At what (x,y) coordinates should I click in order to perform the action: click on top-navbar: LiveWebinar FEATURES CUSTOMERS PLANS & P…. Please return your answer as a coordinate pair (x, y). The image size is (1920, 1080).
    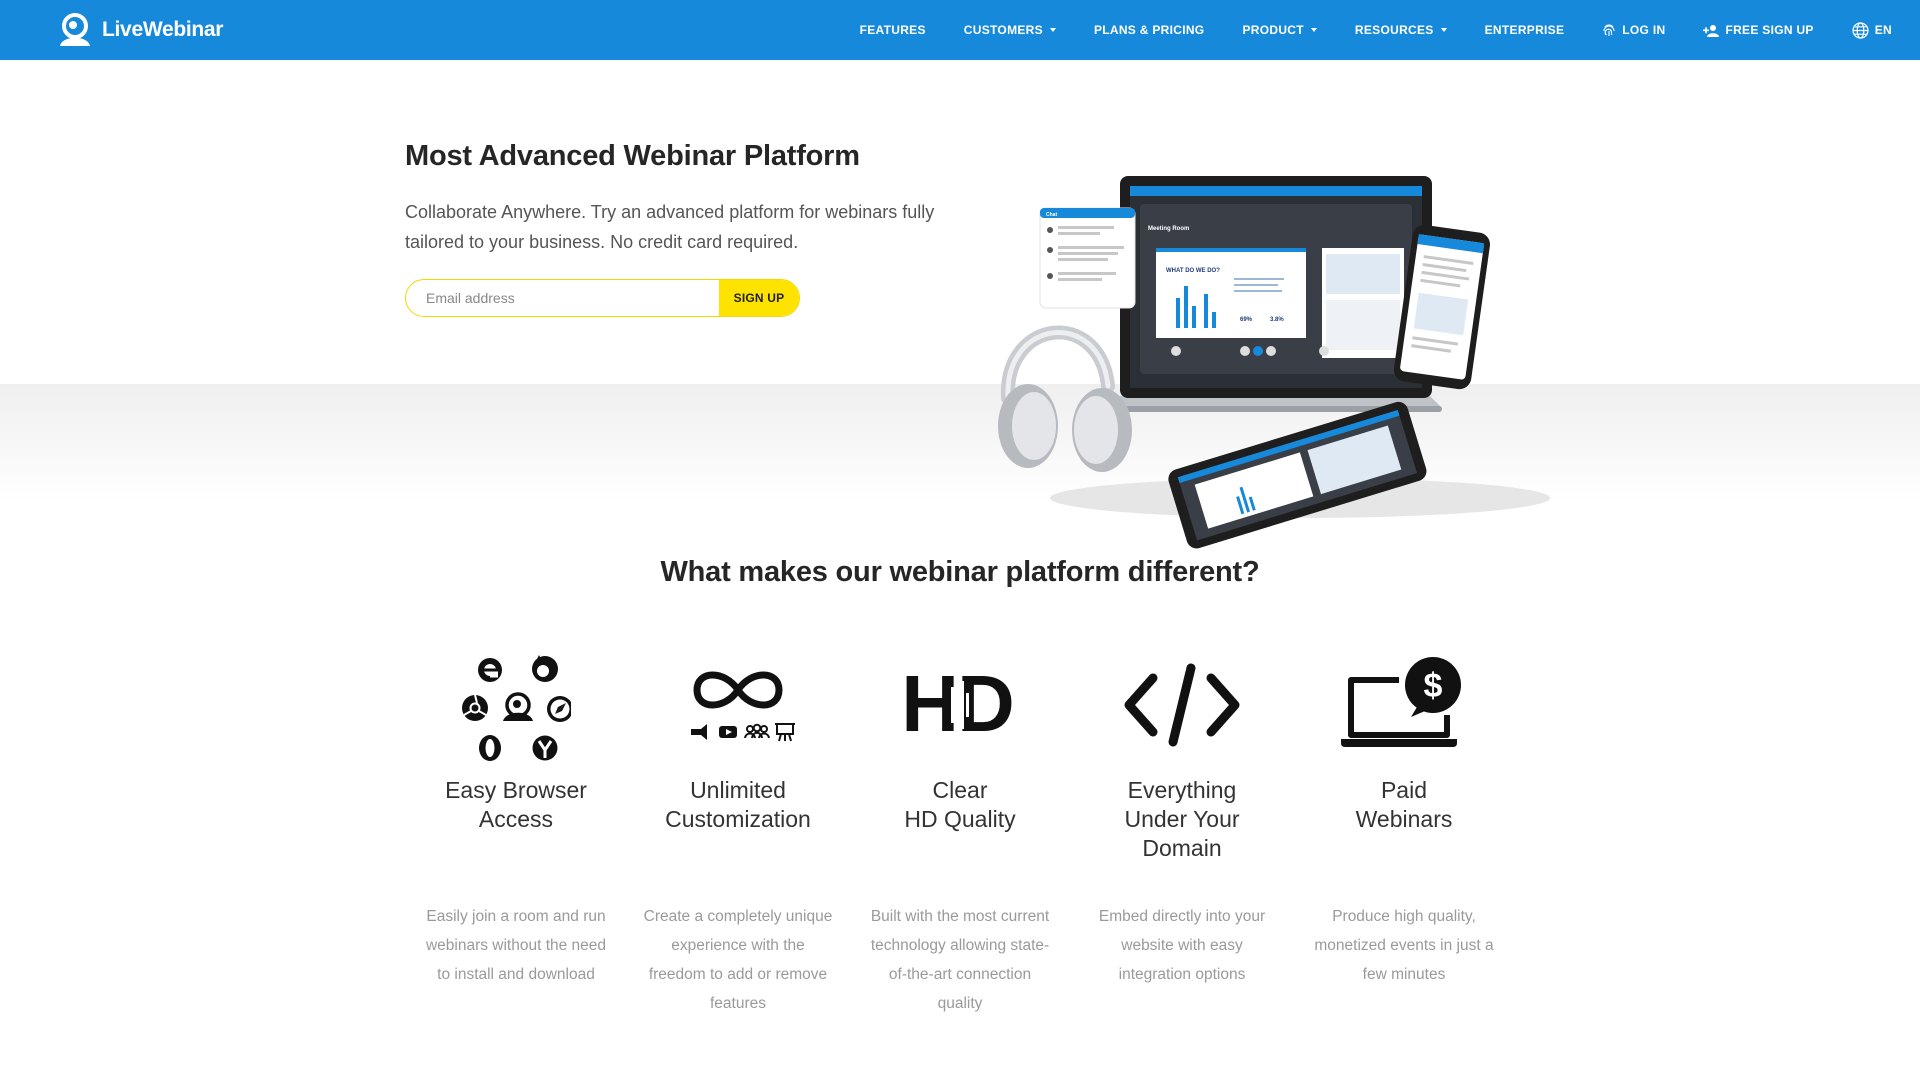
    Looking at the image, I should click on (960, 30).